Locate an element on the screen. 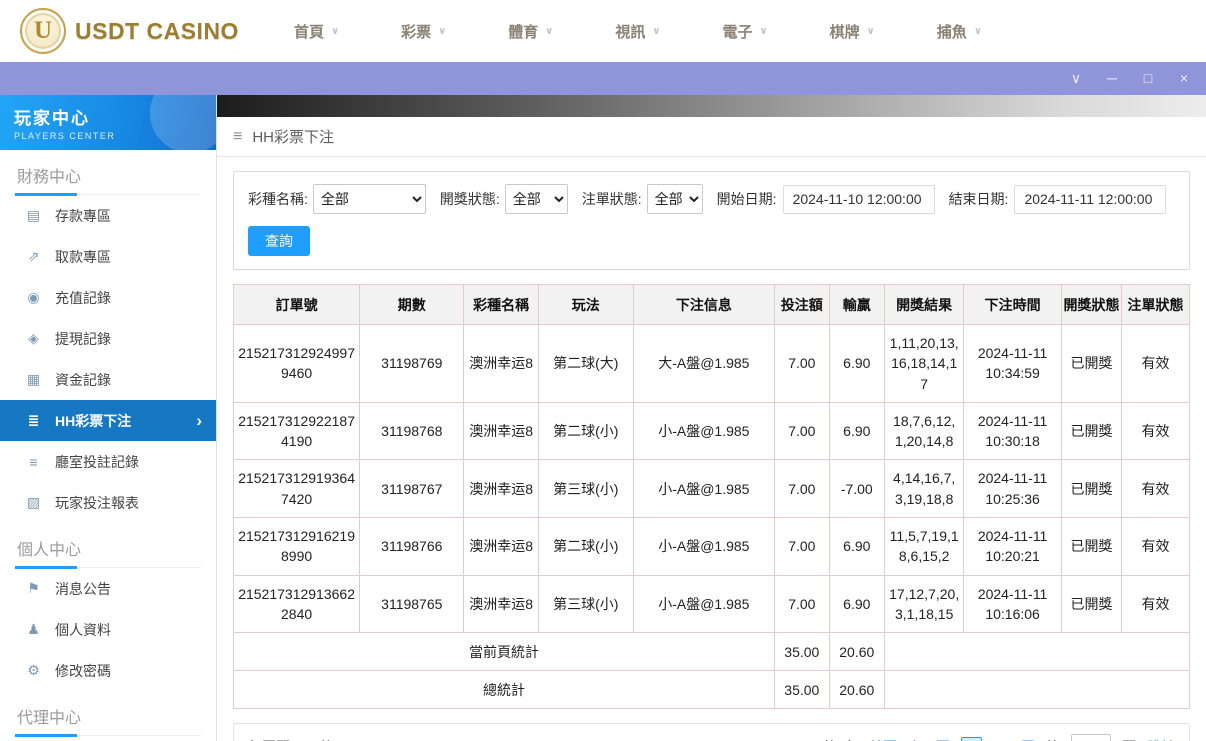  sidebar-item-funds-records: ▦ 資金記錄 is located at coordinates (108, 379).